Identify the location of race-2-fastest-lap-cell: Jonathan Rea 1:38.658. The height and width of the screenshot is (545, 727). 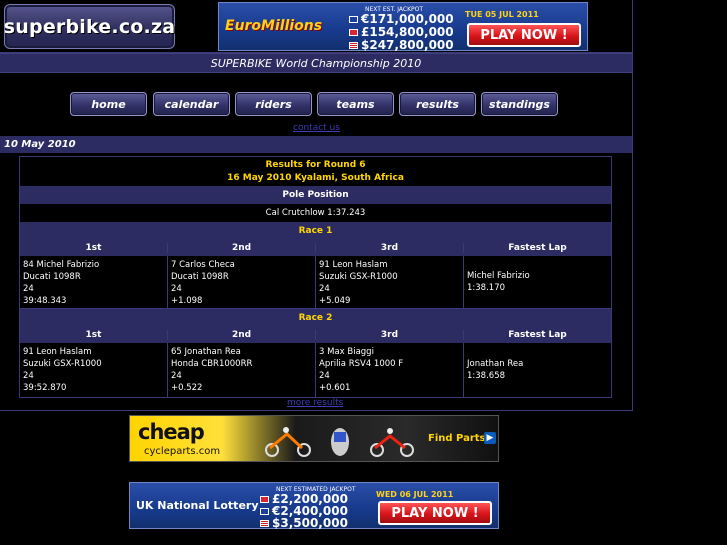
(537, 370).